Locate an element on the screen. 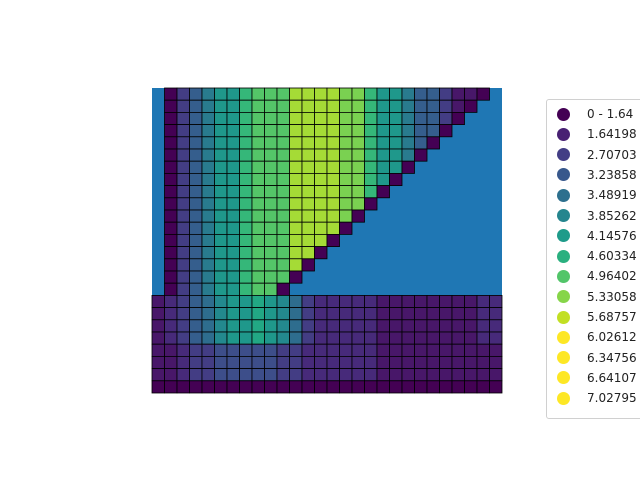 The width and height of the screenshot is (640, 480). legend-item: 4.14576 is located at coordinates (597, 236).